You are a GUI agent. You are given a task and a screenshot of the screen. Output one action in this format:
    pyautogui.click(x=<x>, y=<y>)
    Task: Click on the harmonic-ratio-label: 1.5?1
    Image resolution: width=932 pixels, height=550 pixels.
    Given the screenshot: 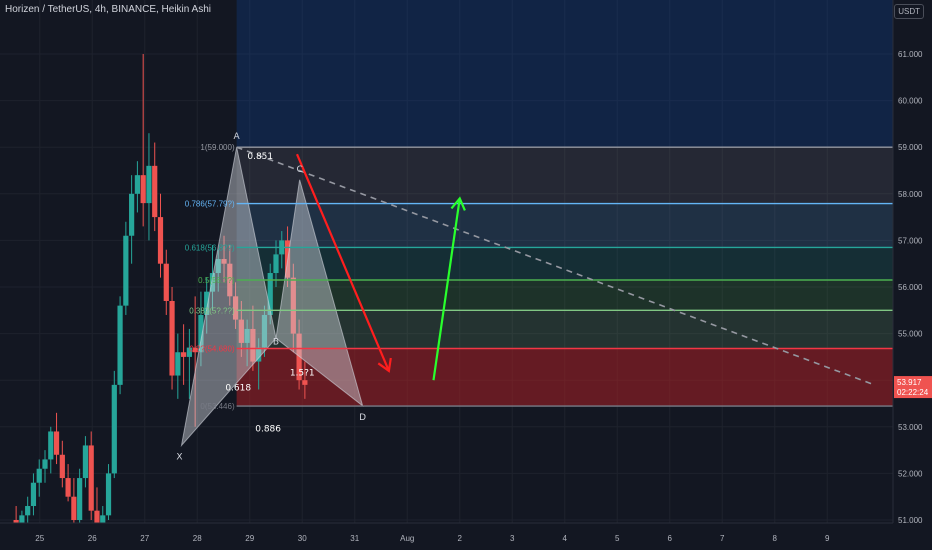 What is the action you would take?
    pyautogui.click(x=302, y=374)
    